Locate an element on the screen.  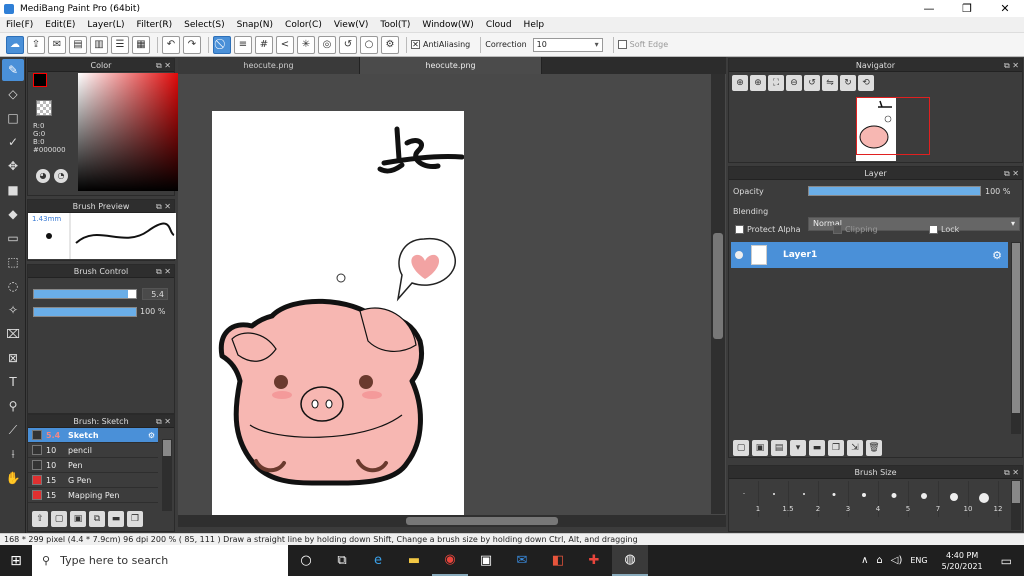
merge-layer-icon: ⇲ is located at coordinates (855, 448).